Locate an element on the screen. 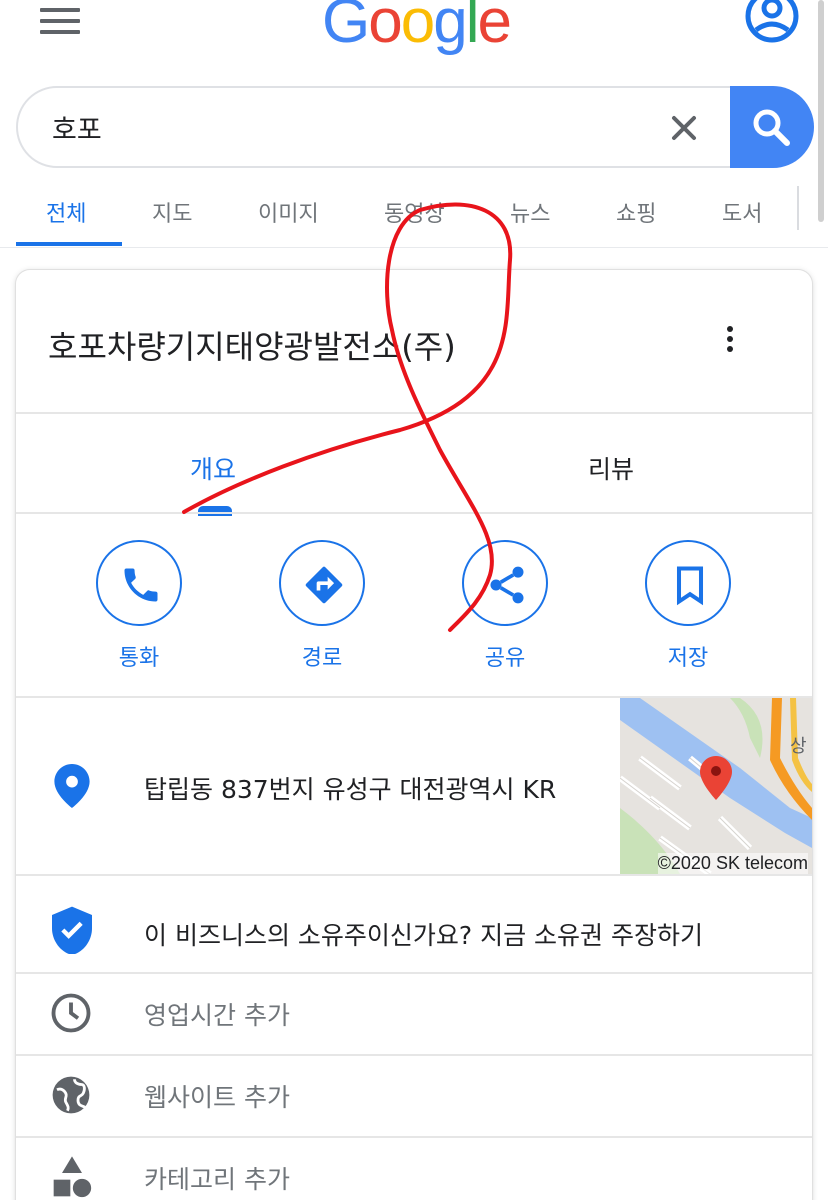 The image size is (828, 1200). tab-shopping: 쇼핑 is located at coordinates (636, 212).